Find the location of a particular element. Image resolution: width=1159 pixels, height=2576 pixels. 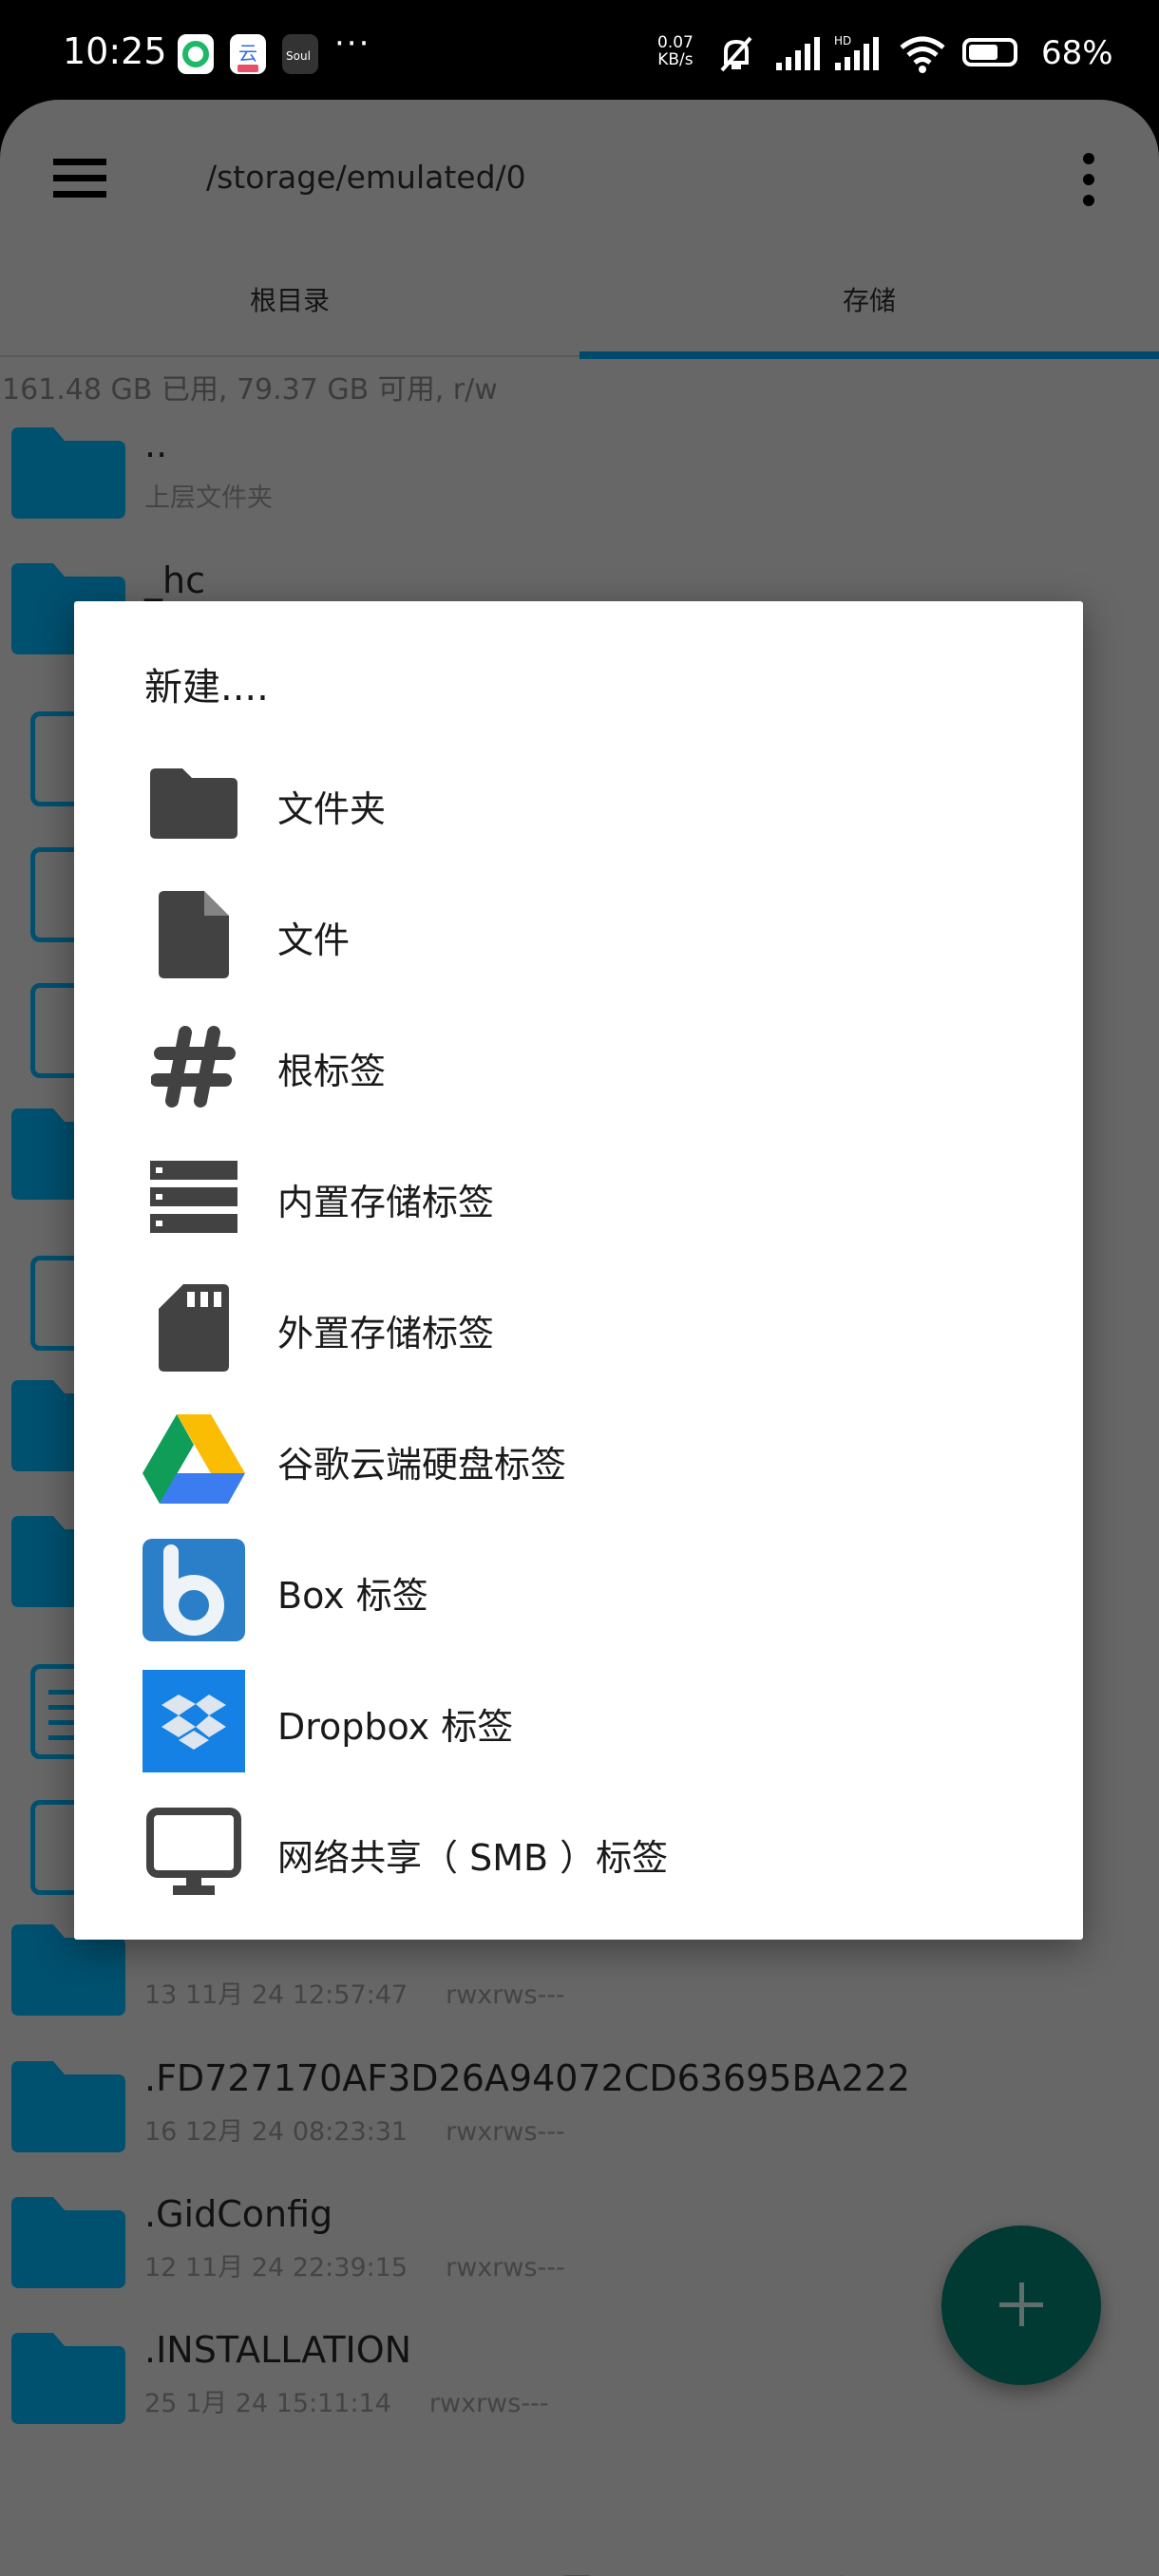

file-row: .. 上层文件夹 is located at coordinates (579, 493).